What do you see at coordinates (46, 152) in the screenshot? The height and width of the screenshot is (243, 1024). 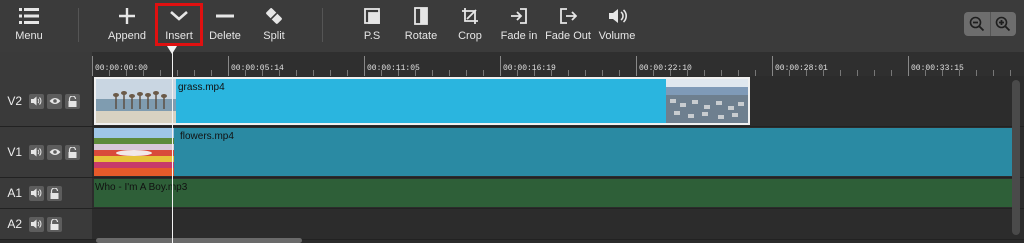 I see `track-header-v1: V1` at bounding box center [46, 152].